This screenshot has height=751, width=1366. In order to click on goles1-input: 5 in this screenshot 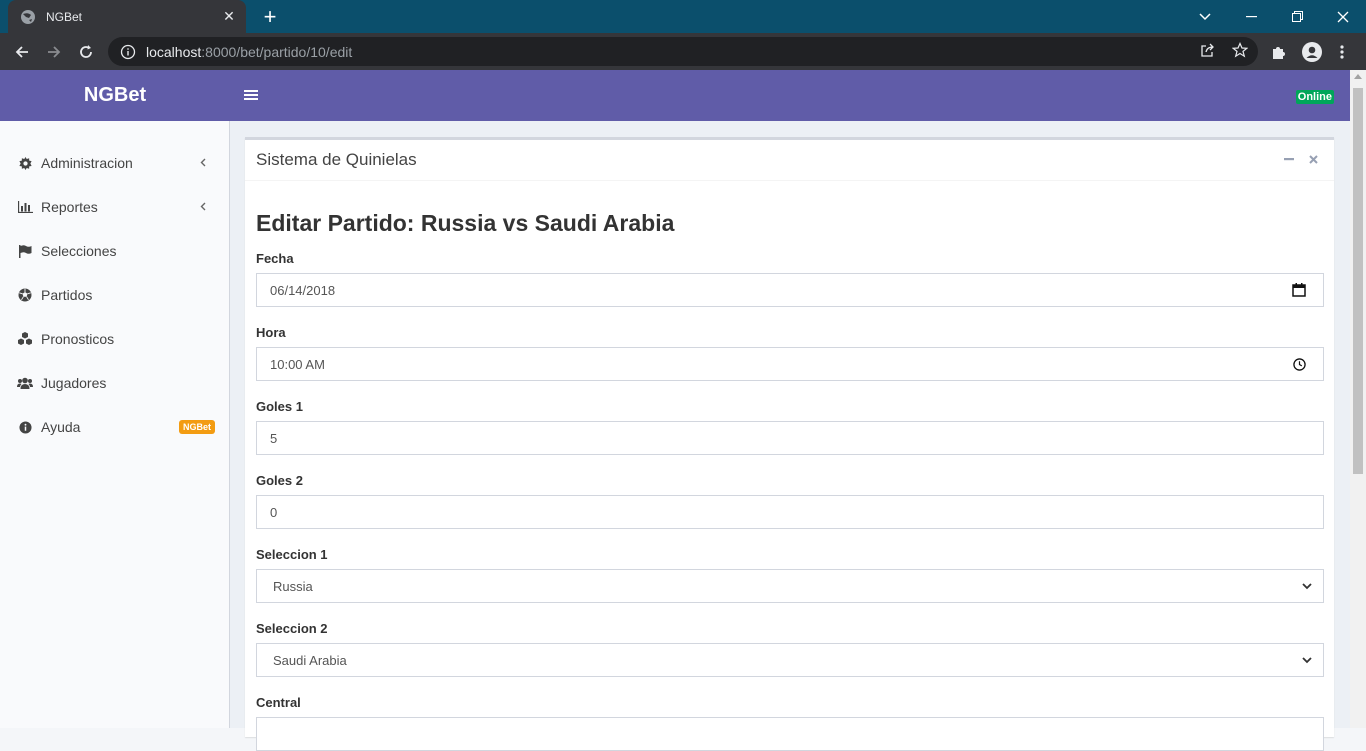, I will do `click(790, 438)`.